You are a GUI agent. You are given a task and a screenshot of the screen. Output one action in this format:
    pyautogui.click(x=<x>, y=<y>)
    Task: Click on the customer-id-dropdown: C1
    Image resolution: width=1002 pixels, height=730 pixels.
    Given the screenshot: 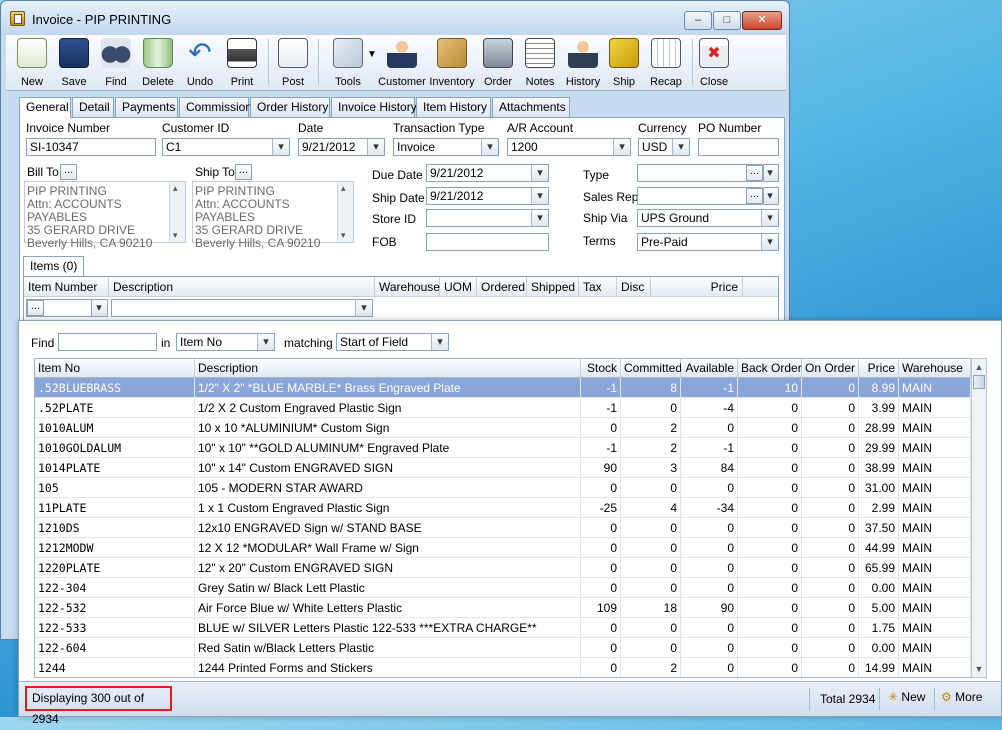 What is the action you would take?
    pyautogui.click(x=226, y=147)
    